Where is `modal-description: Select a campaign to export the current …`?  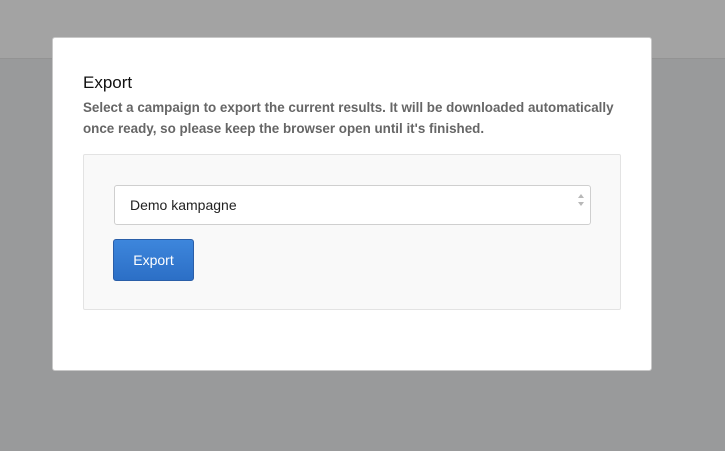
modal-description: Select a campaign to export the current … is located at coordinates (348, 118).